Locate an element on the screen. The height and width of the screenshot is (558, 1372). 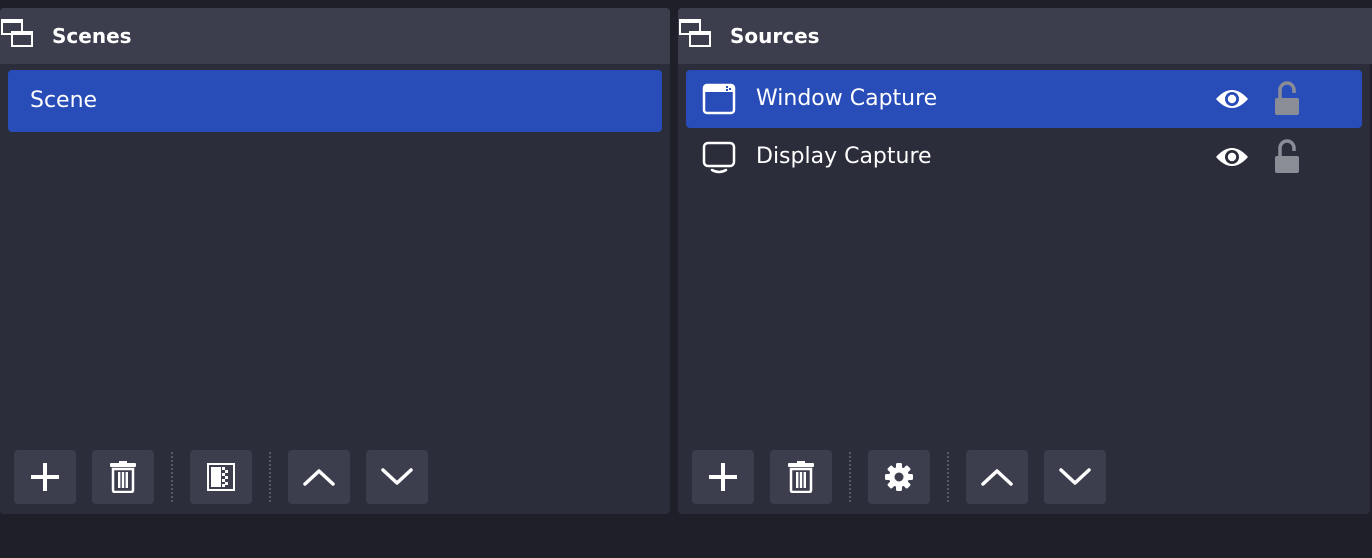
move-source-down-button is located at coordinates (1075, 477).